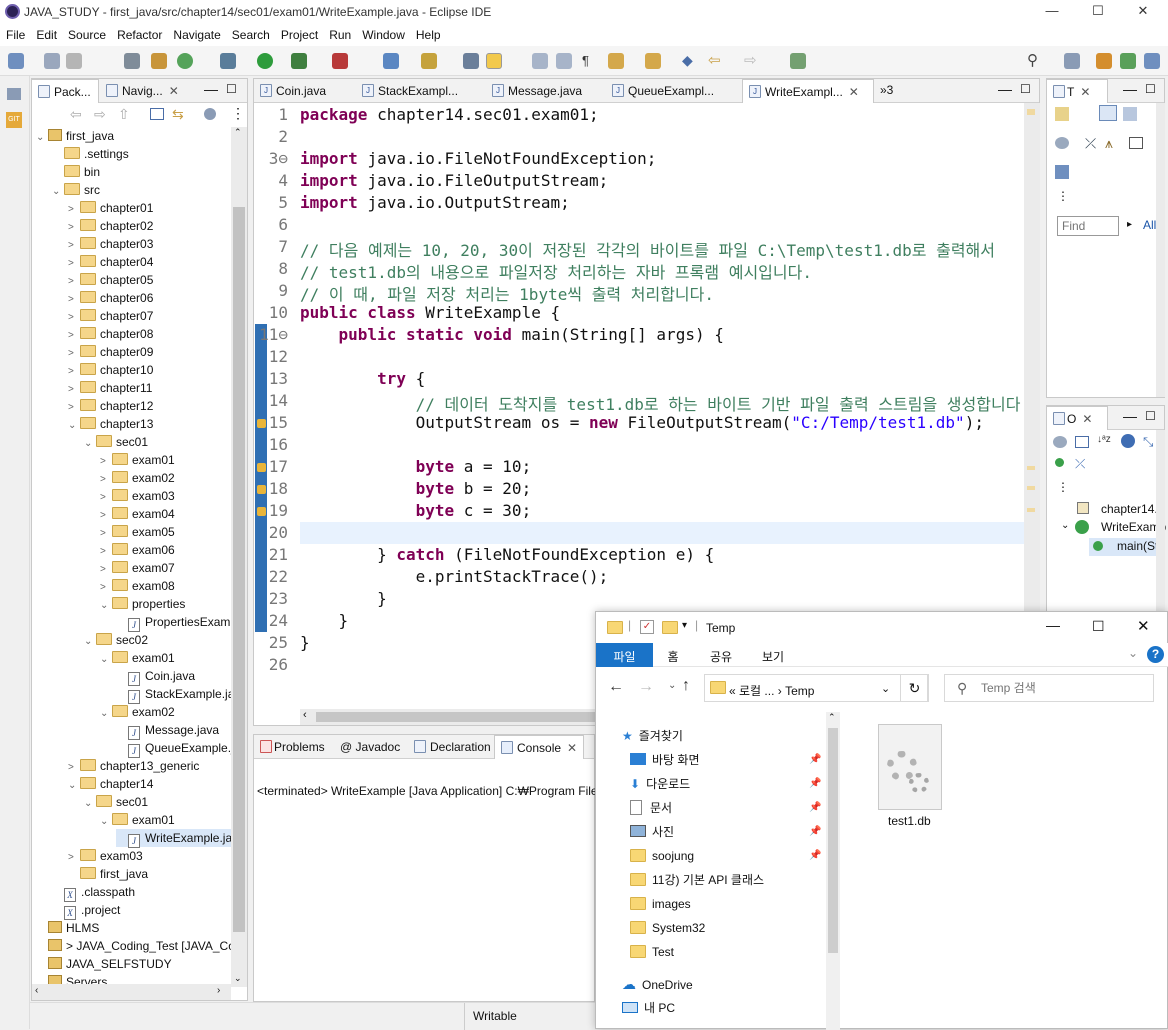 The image size is (1168, 1030). Describe the element at coordinates (665, 760) in the screenshot. I see `nav-item: 바탕 화면` at that location.